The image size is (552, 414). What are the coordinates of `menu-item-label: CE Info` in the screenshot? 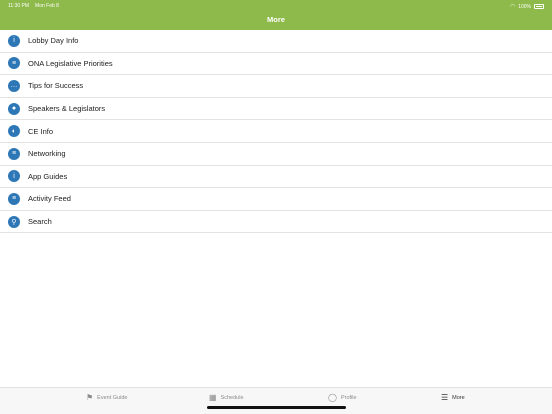 It's located at (41, 131).